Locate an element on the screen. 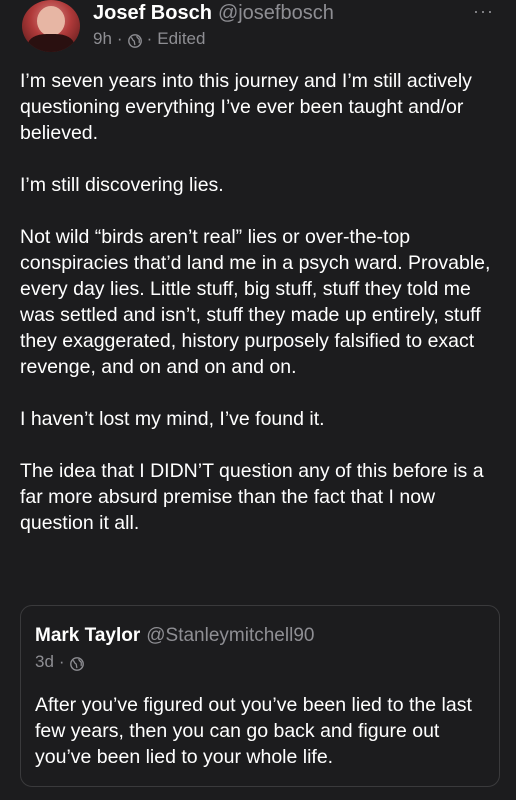 Image resolution: width=516 pixels, height=800 pixels. edited-label: Edited is located at coordinates (181, 39).